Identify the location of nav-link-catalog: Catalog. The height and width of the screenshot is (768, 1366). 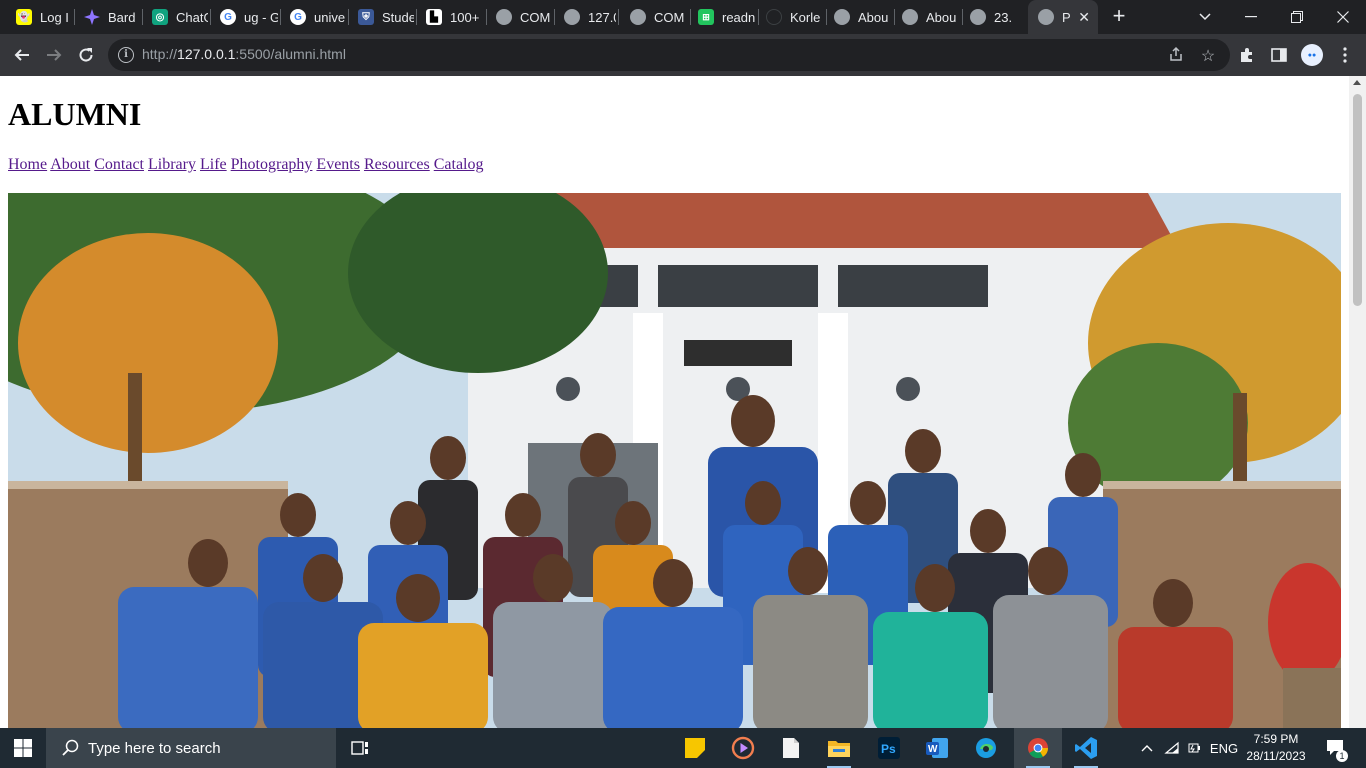
(459, 164).